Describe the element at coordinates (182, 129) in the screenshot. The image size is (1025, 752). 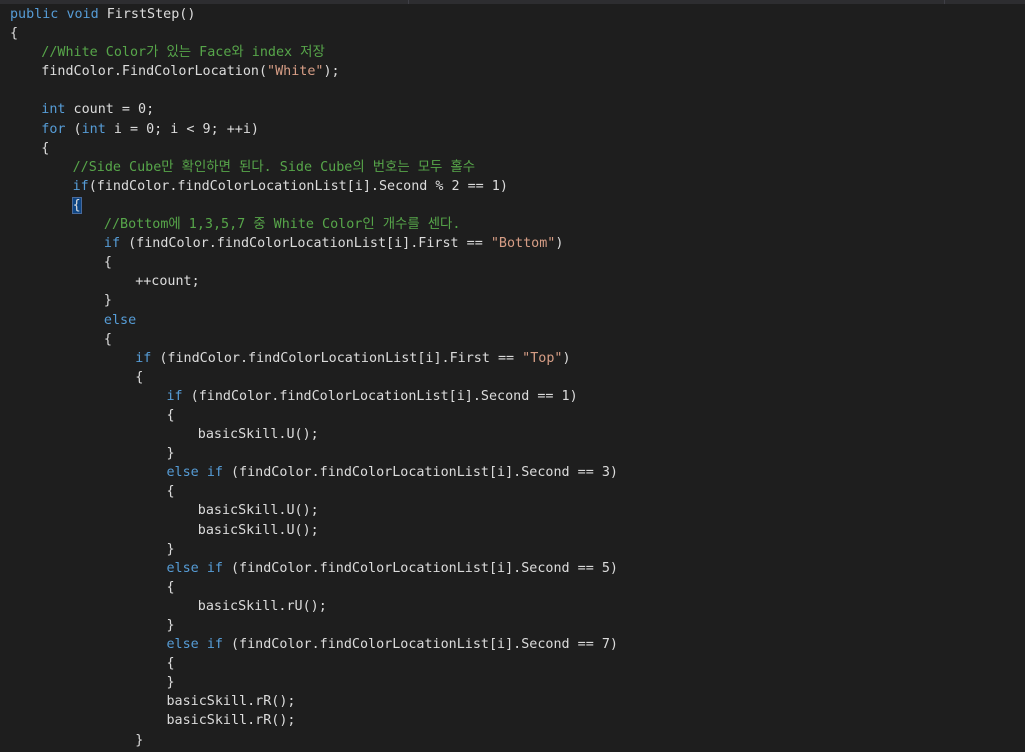
I see `code-token: i = 0; i < 9; ++i)` at that location.